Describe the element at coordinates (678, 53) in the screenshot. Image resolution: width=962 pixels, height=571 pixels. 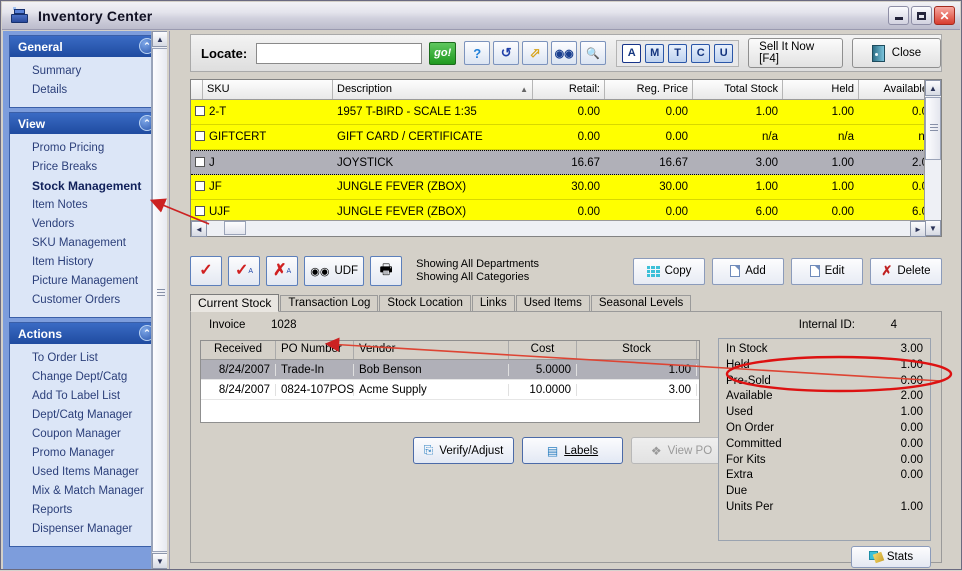
I see `filter-letter-t: T` at that location.